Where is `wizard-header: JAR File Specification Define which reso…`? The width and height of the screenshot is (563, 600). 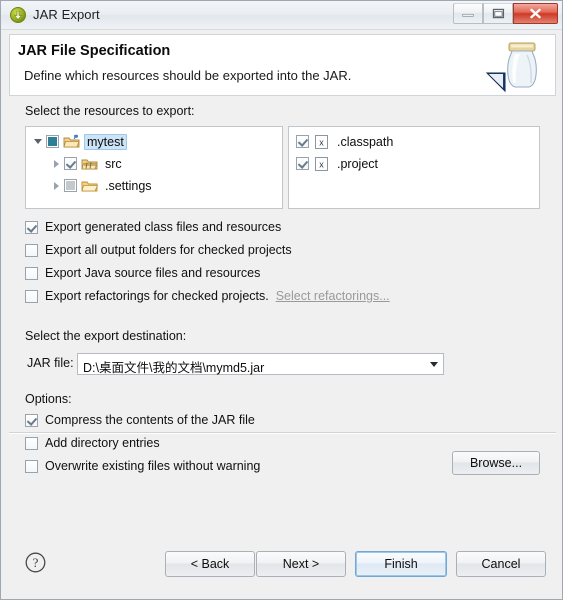 wizard-header: JAR File Specification Define which reso… is located at coordinates (282, 65).